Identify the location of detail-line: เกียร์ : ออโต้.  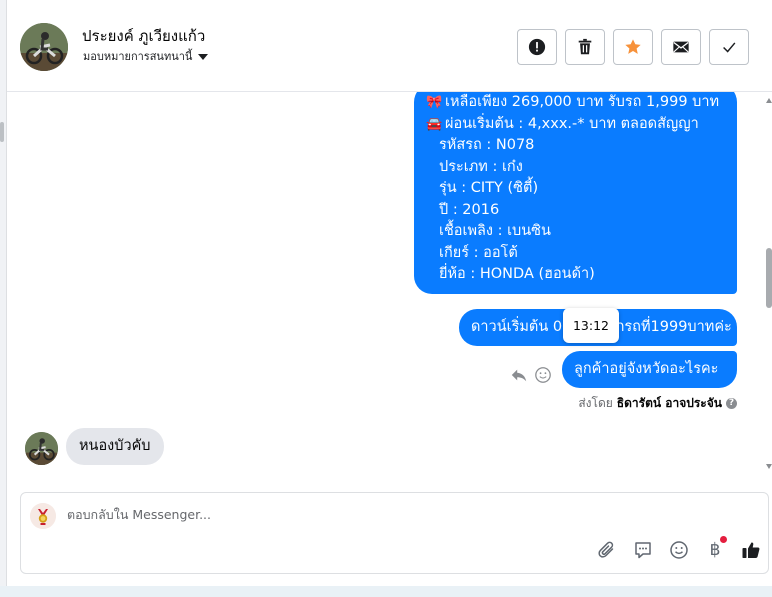
(478, 252).